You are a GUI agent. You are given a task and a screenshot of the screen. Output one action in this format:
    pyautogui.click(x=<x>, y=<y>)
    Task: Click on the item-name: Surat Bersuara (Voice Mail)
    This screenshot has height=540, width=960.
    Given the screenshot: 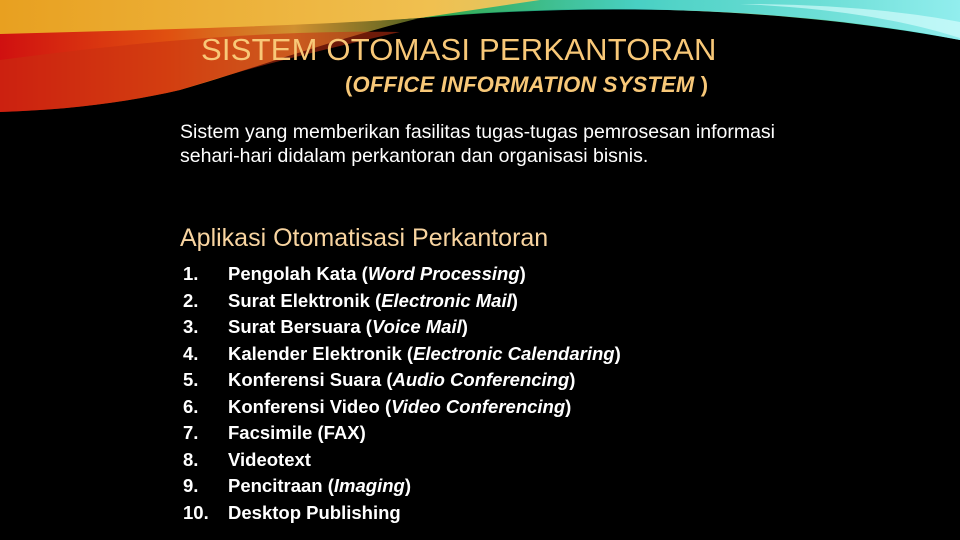 What is the action you would take?
    pyautogui.click(x=348, y=326)
    